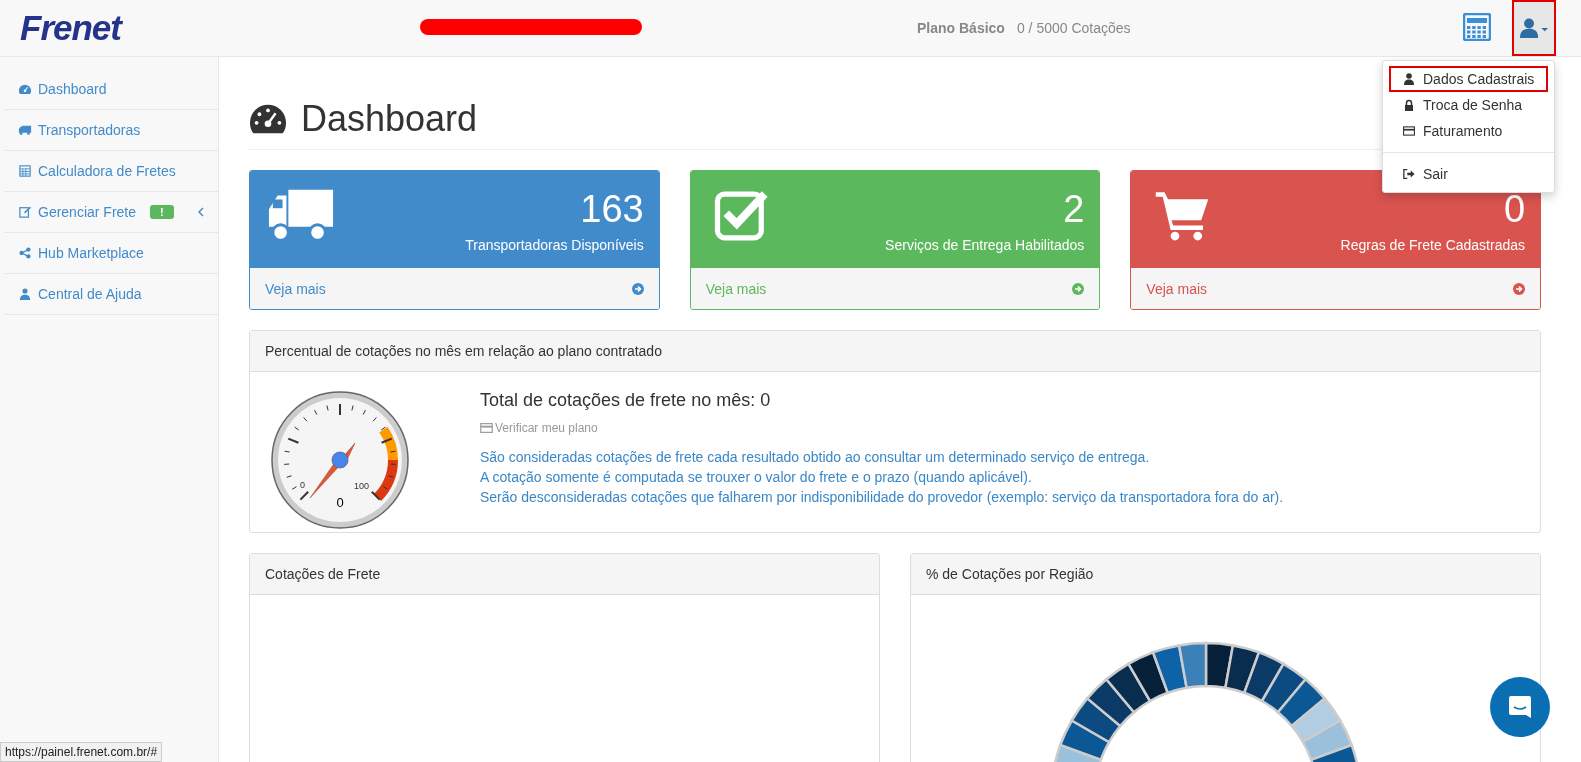  What do you see at coordinates (882, 428) in the screenshot?
I see `check-plan-link: Verificar meu plano` at bounding box center [882, 428].